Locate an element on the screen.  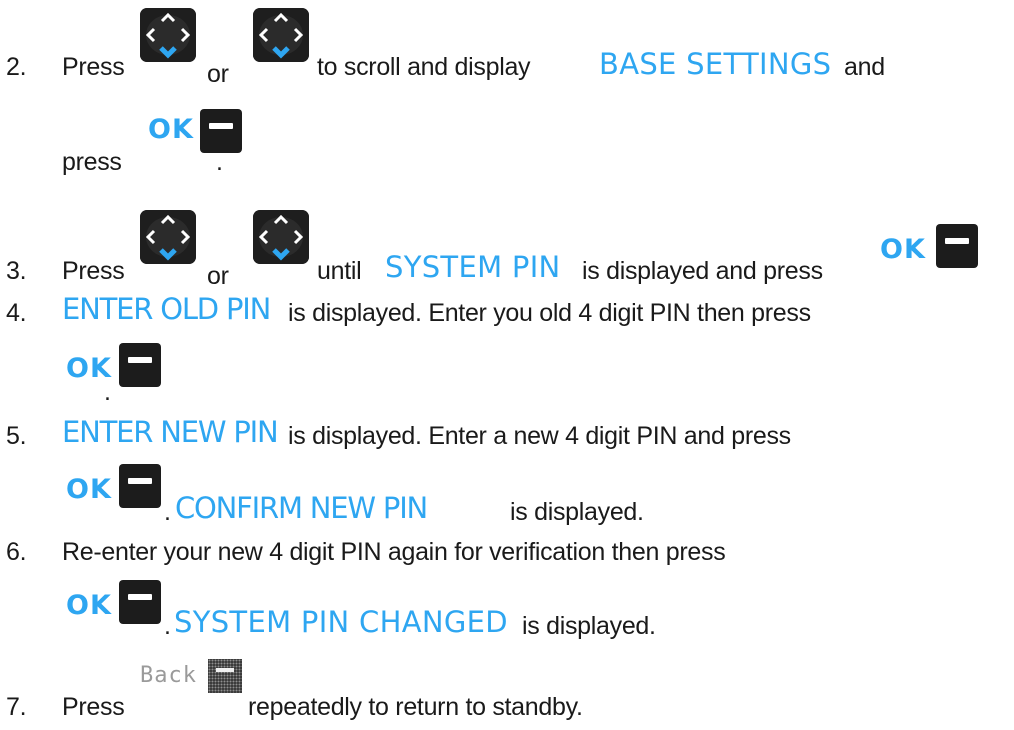
system-pin-changed-term: SYSTEM PIN CHANGED is located at coordinates (341, 622).